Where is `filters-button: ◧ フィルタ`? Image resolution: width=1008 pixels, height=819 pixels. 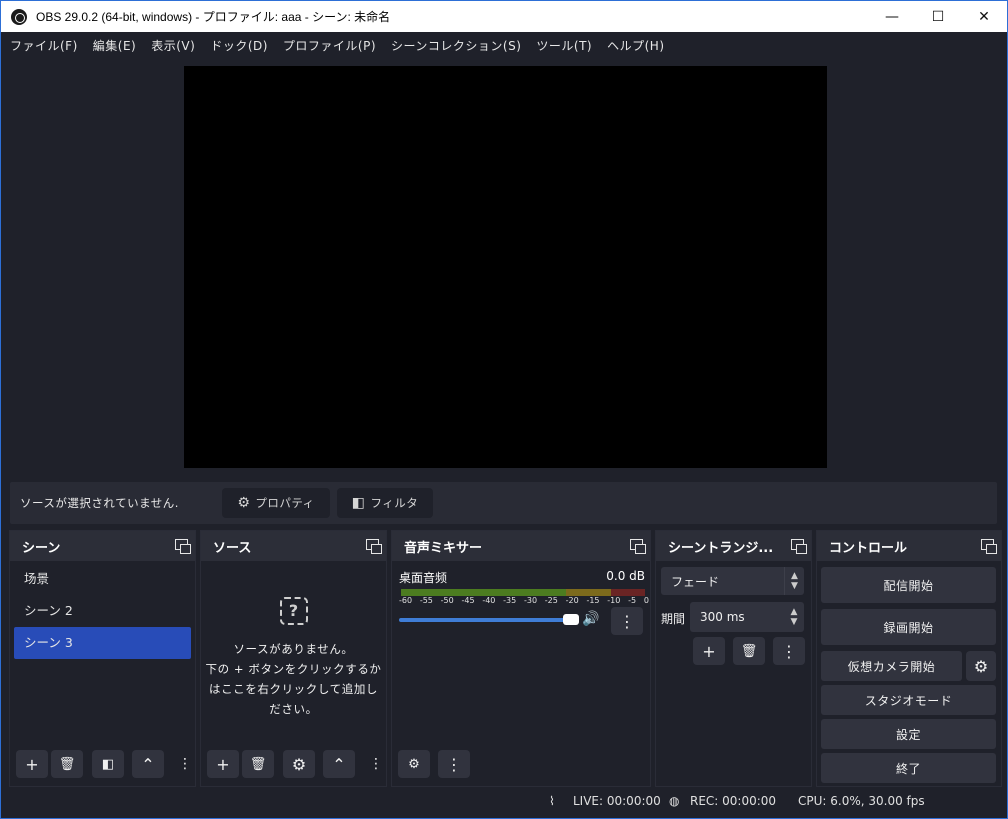 filters-button: ◧ フィルタ is located at coordinates (385, 503).